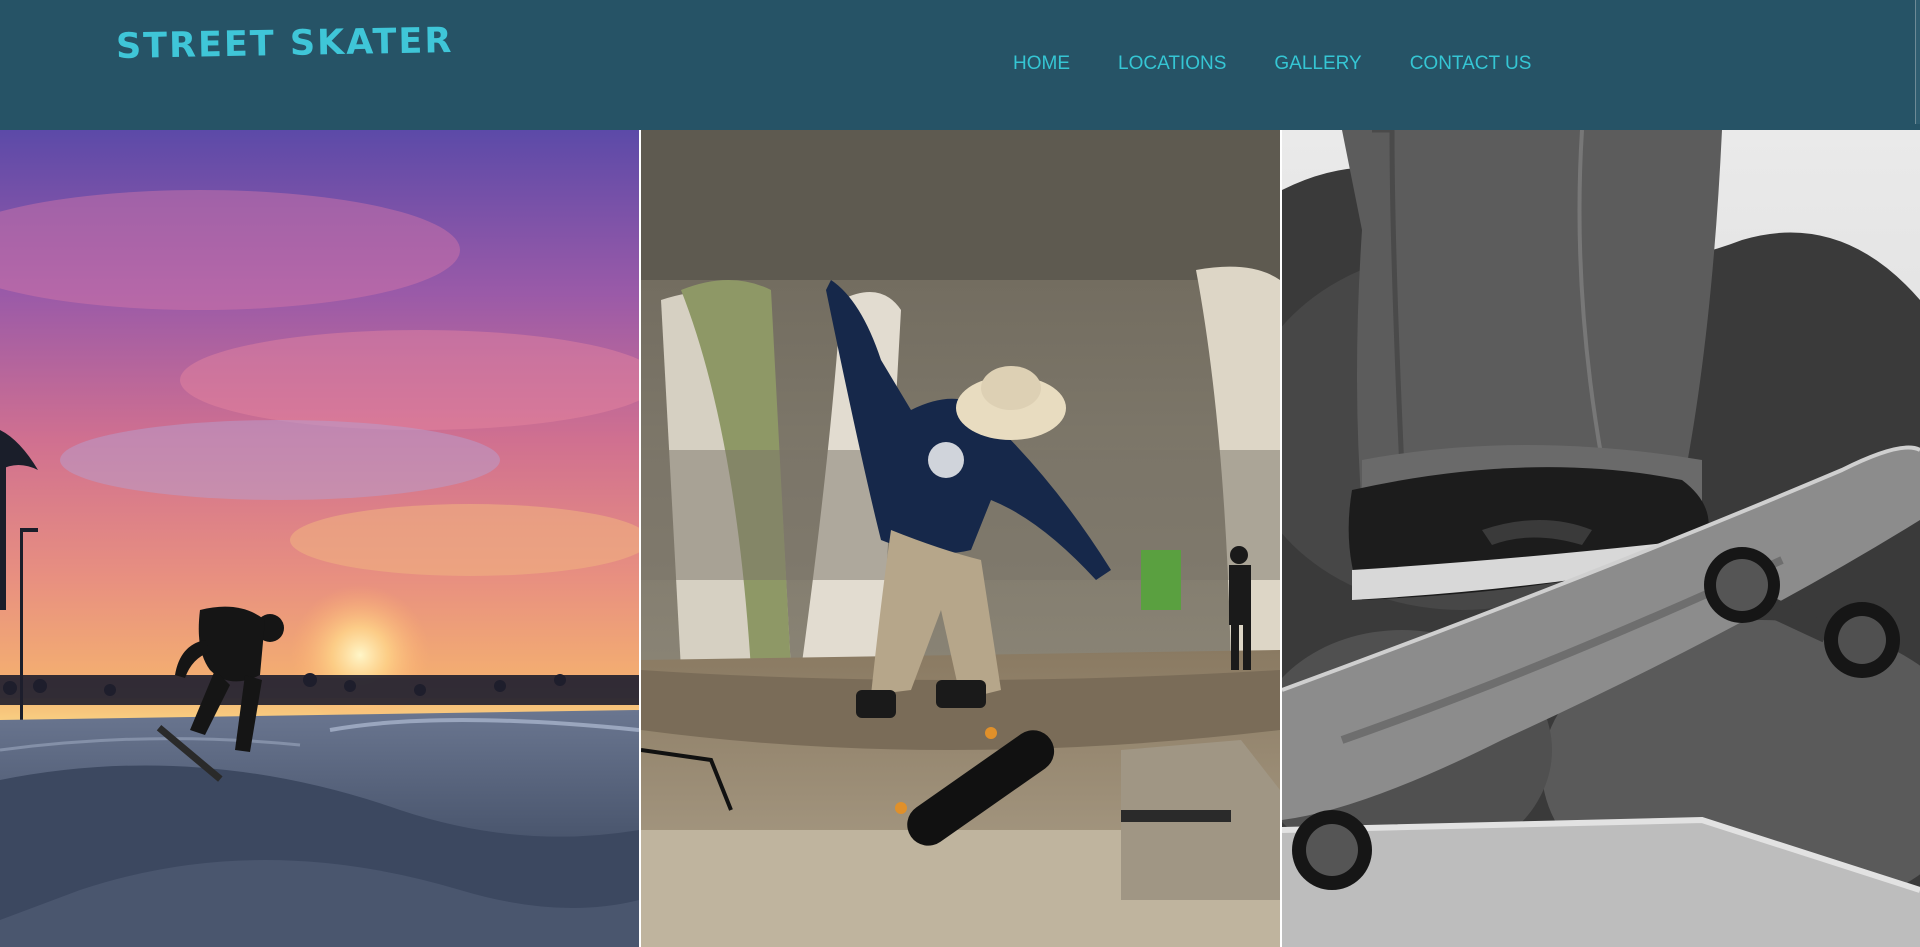 This screenshot has height=947, width=1920. What do you see at coordinates (1041, 64) in the screenshot?
I see `nav-home-link: HOME` at bounding box center [1041, 64].